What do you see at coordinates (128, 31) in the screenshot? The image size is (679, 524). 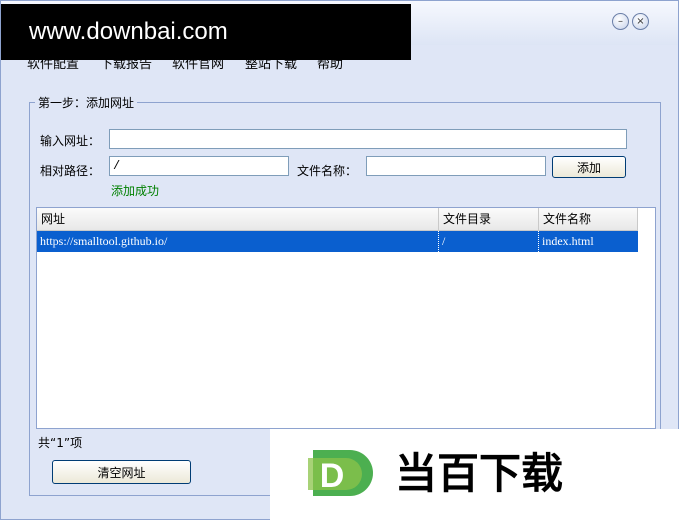 I see `watermark-text: www.downbai.com` at bounding box center [128, 31].